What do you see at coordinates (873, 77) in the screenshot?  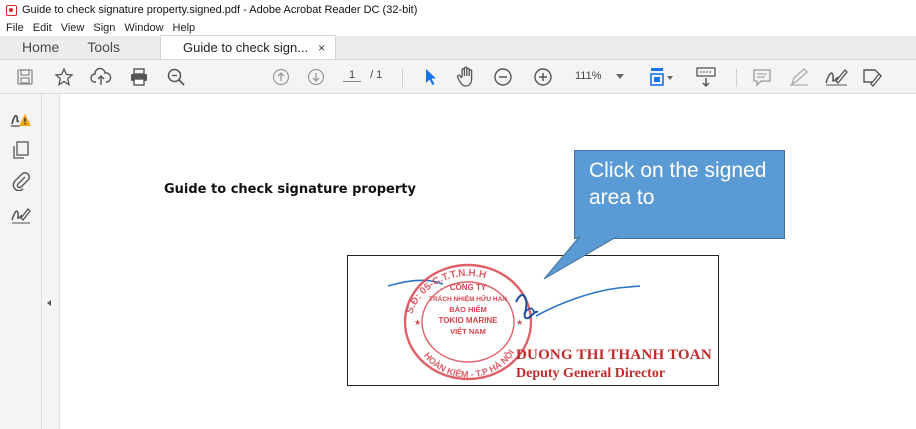 I see `fill-sign-icon` at bounding box center [873, 77].